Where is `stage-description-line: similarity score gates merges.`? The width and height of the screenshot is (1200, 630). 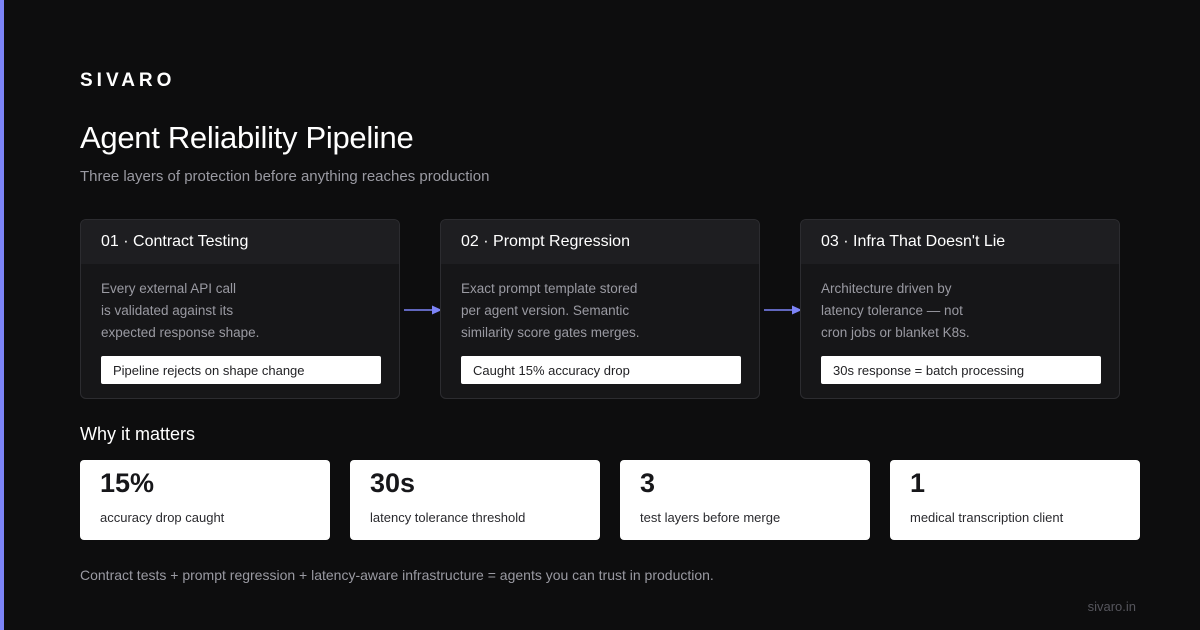
stage-description-line: similarity score gates merges. is located at coordinates (550, 332).